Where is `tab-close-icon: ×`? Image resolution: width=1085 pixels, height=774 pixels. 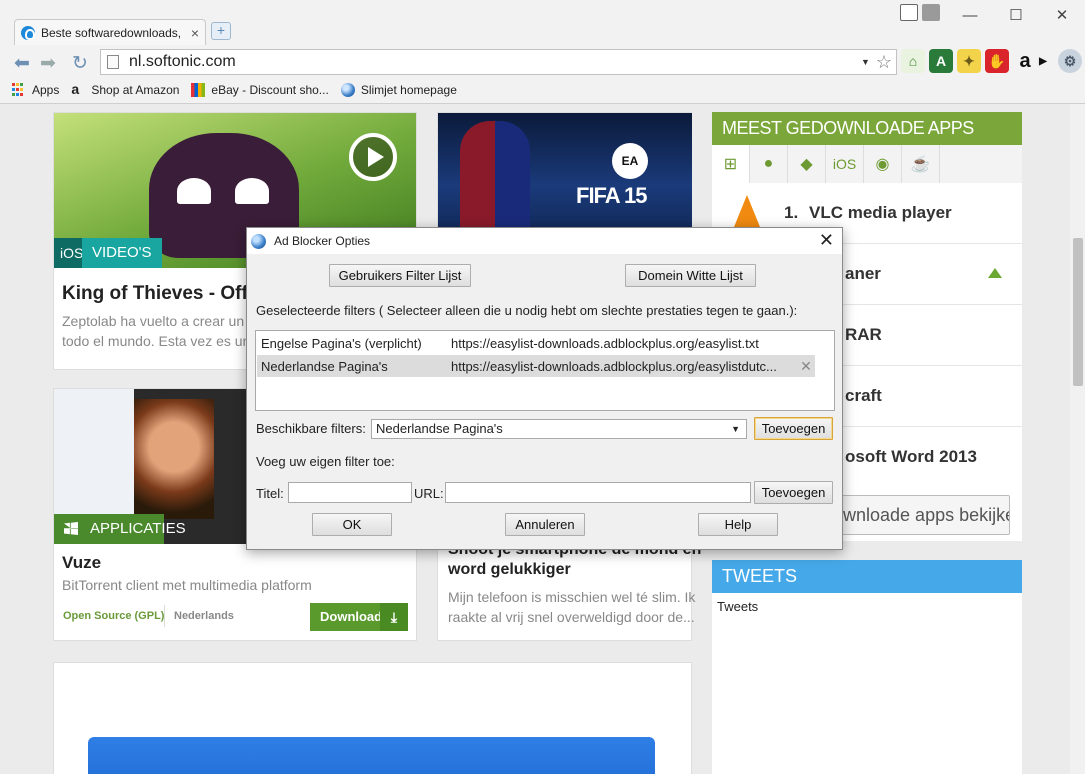 tab-close-icon: × is located at coordinates (195, 33).